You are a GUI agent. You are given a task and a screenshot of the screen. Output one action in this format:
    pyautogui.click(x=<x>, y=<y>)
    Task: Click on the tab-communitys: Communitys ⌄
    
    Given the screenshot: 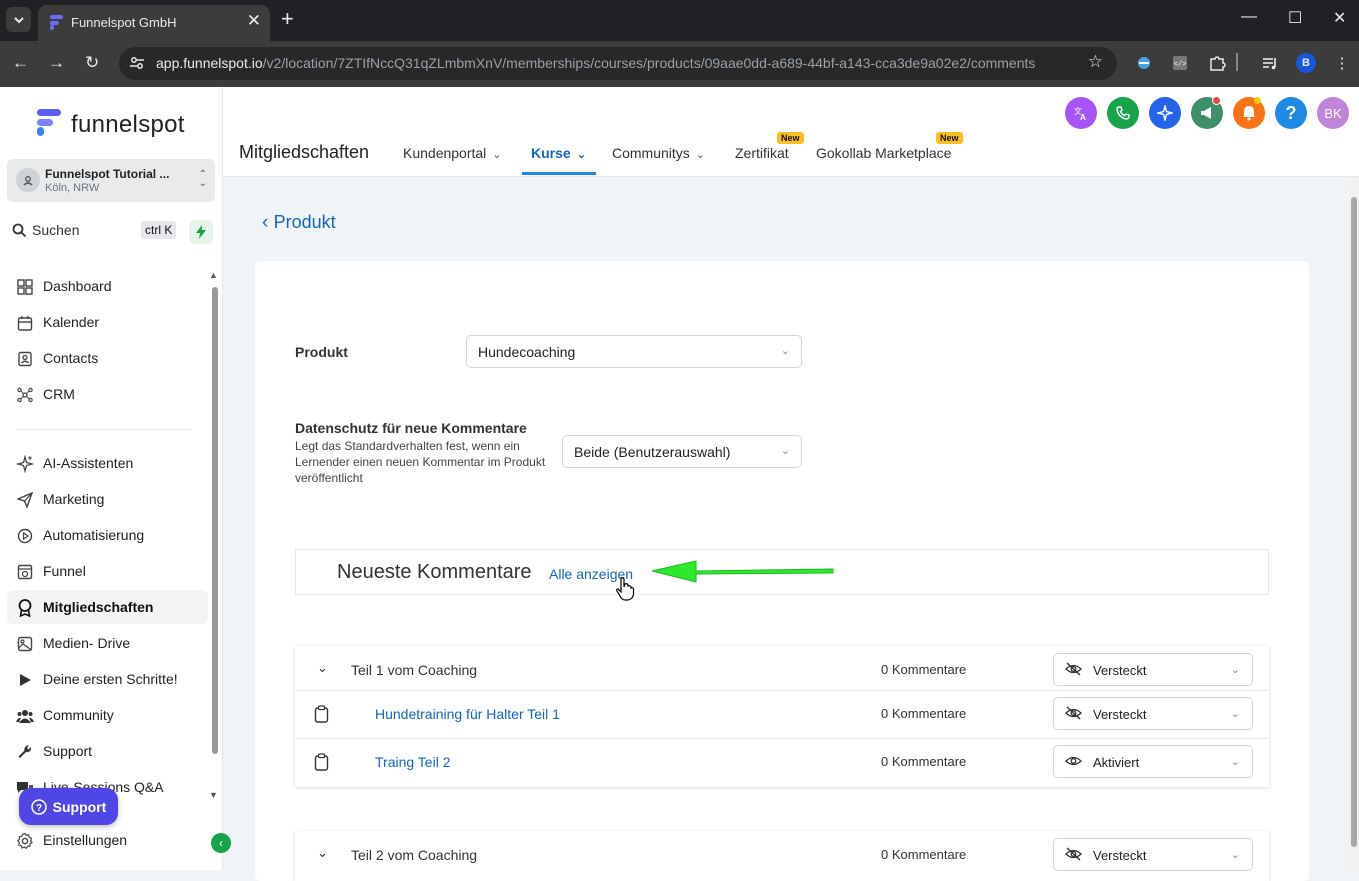 What is the action you would take?
    pyautogui.click(x=658, y=153)
    